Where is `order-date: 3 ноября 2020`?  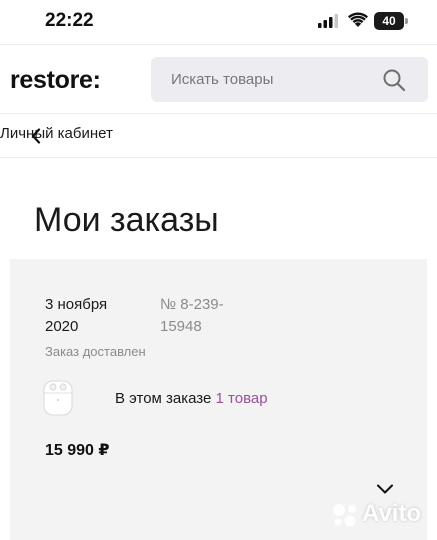 order-date: 3 ноября 2020 is located at coordinates (76, 315).